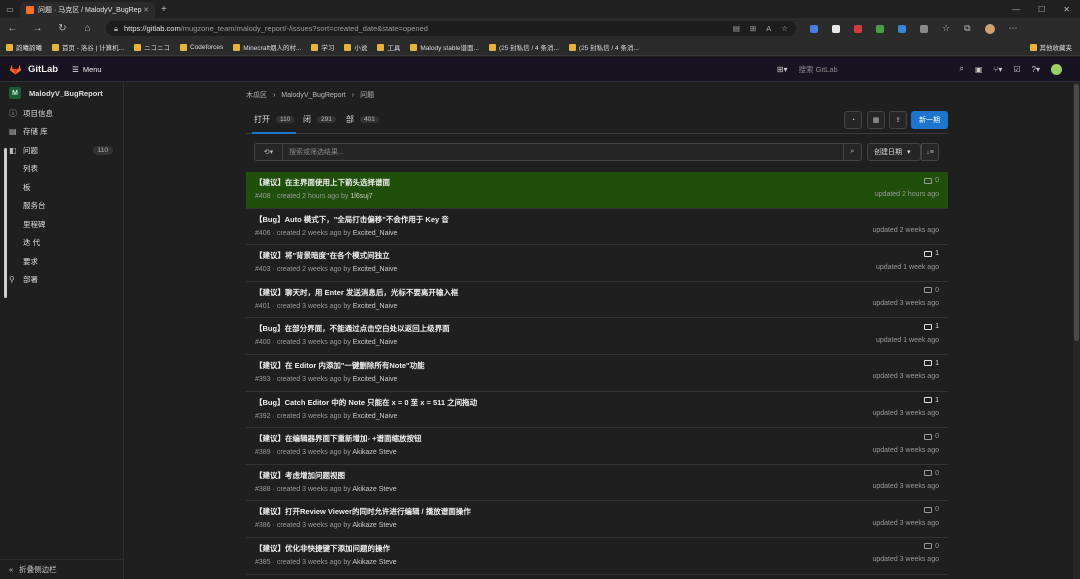  I want to click on sidebar-item: 服务台, so click(61, 206).